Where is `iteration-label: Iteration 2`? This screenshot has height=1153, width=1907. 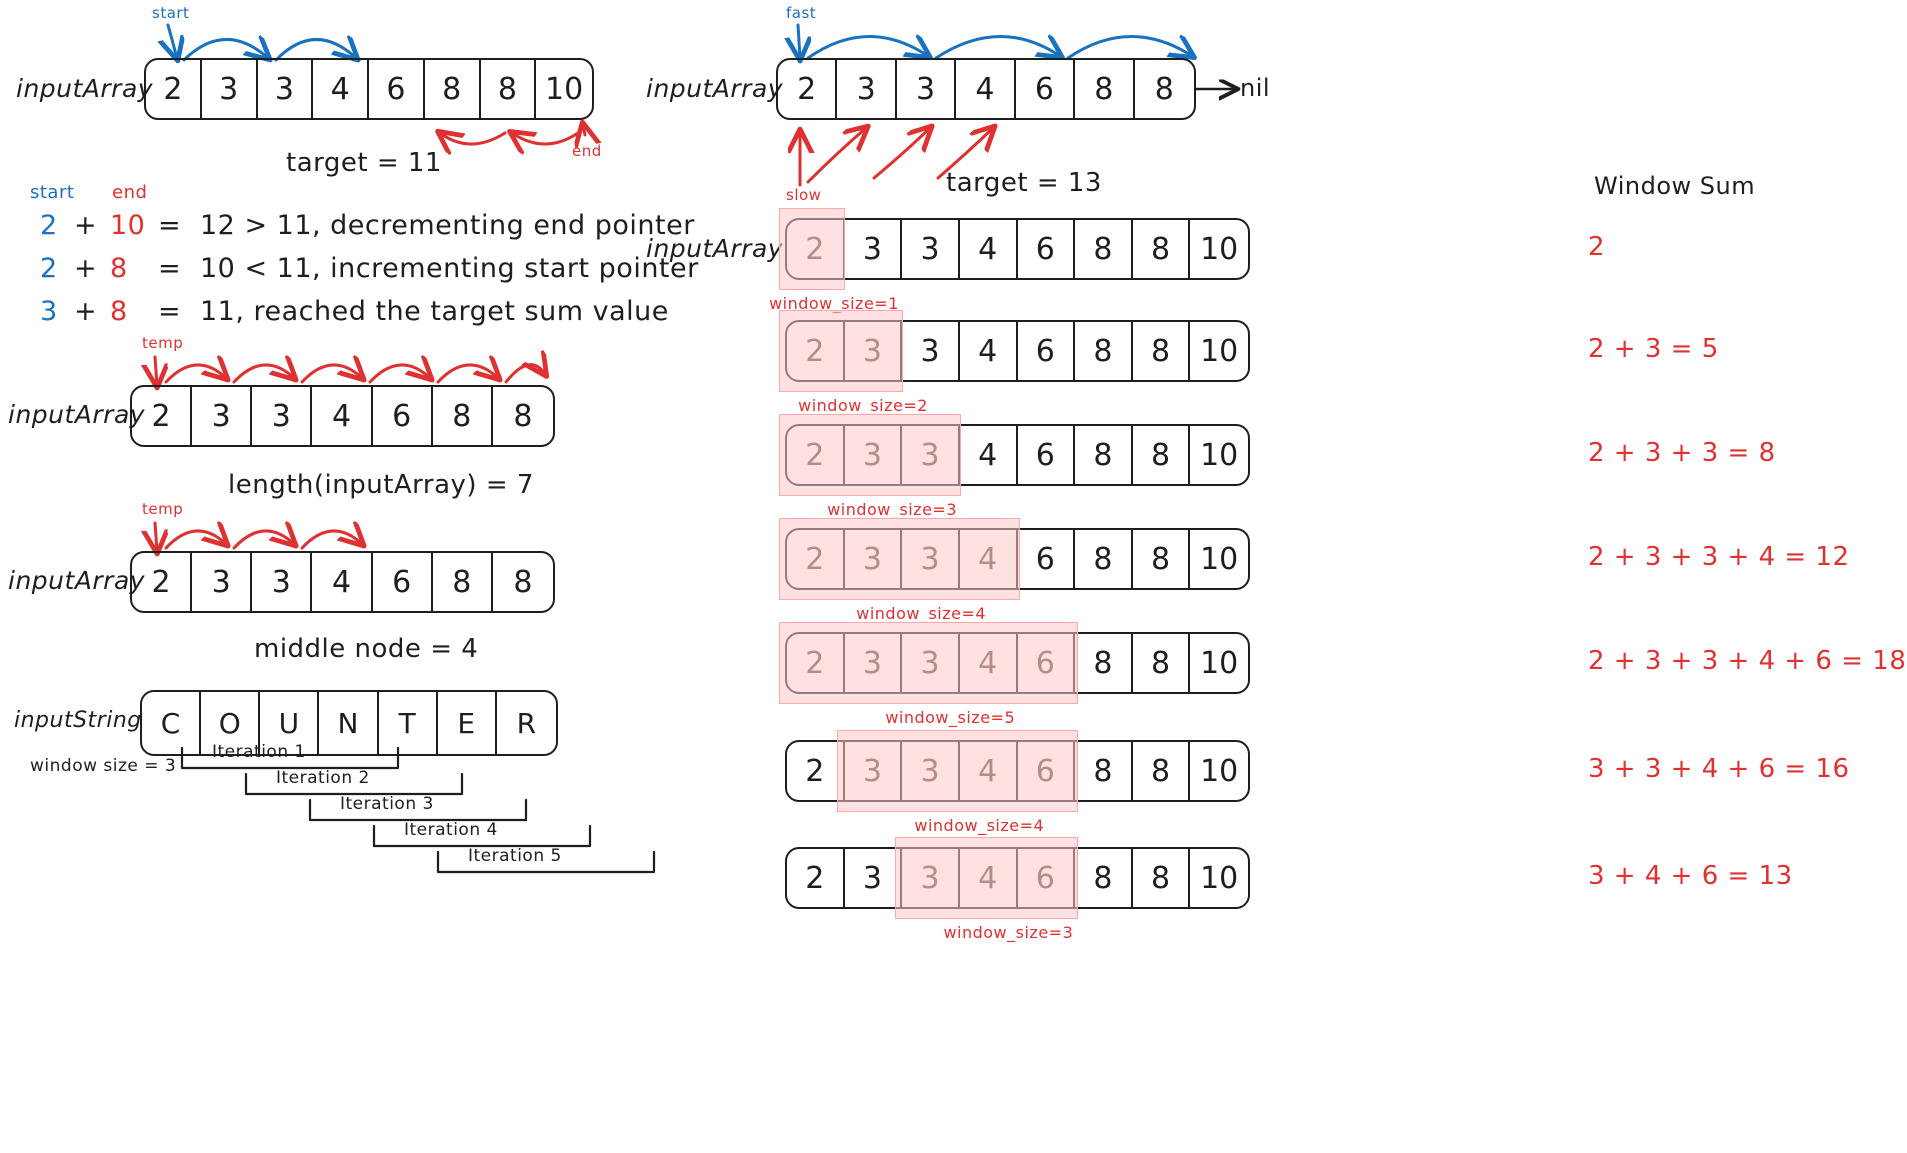
iteration-label: Iteration 2 is located at coordinates (323, 778).